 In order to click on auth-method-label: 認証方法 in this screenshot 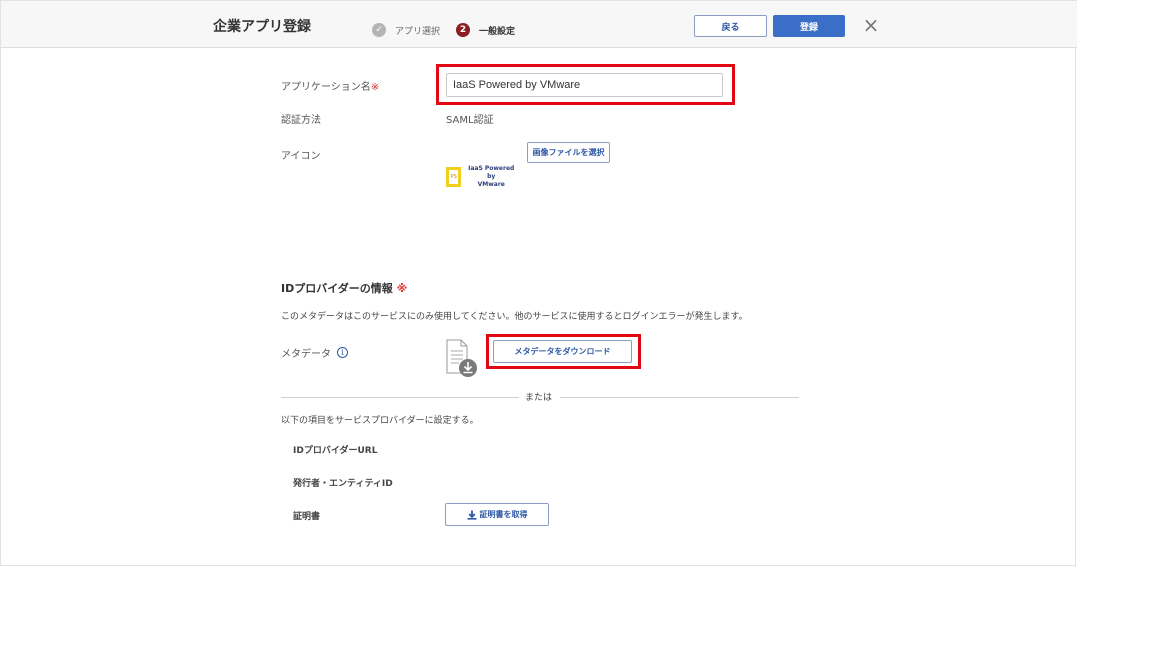, I will do `click(301, 120)`.